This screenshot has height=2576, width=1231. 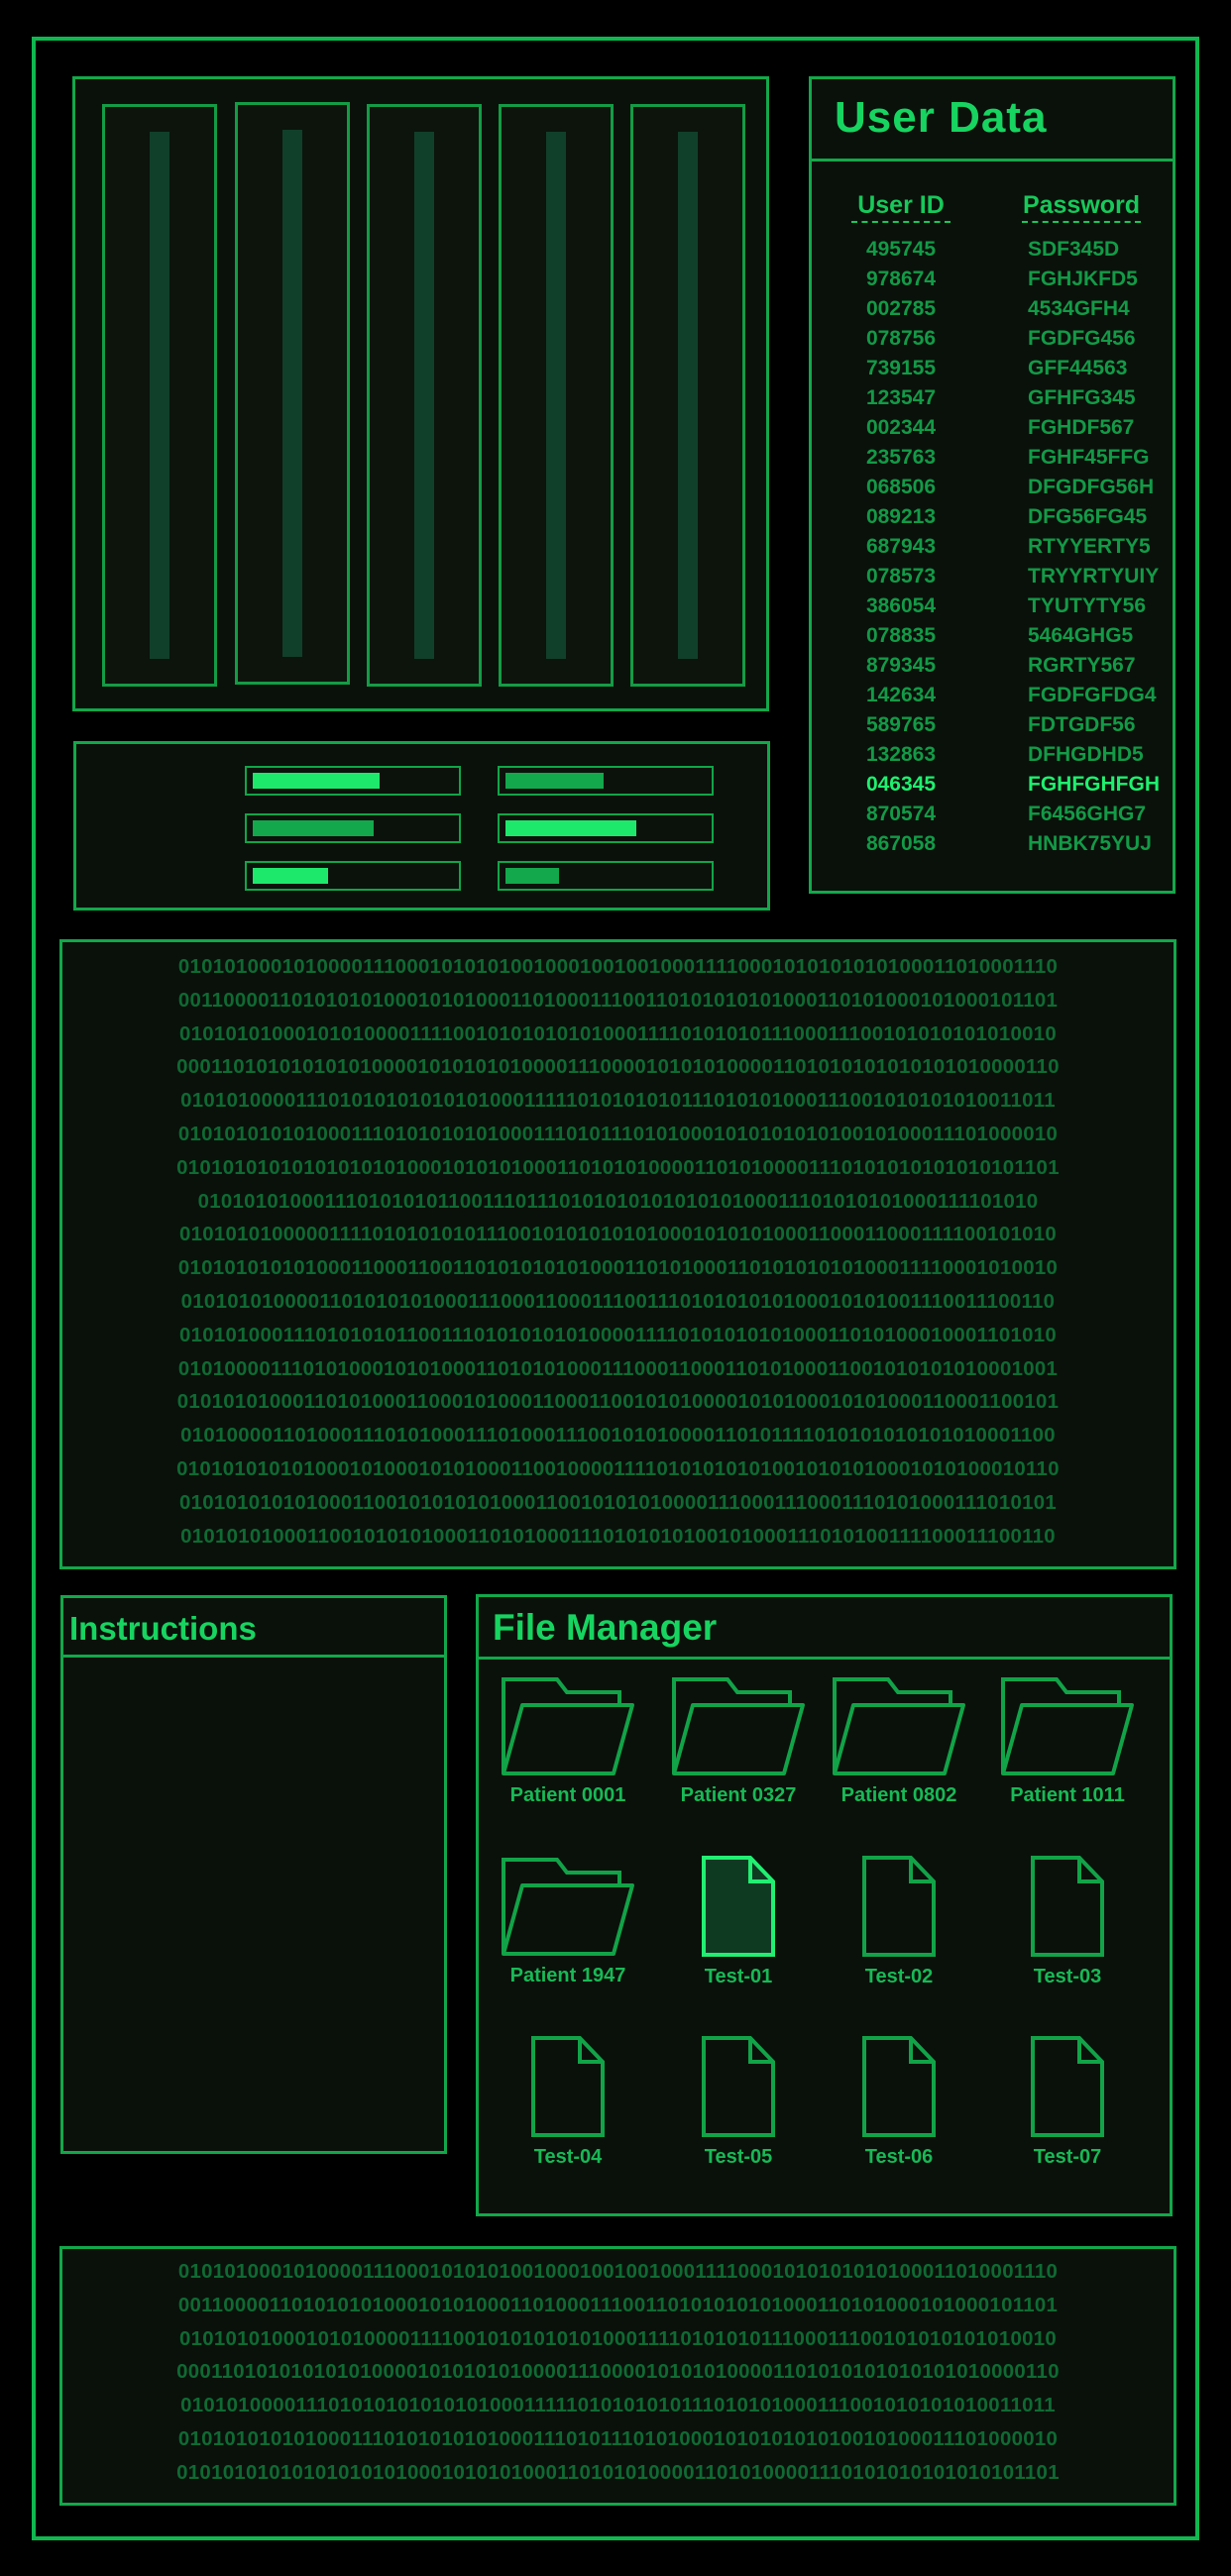 I want to click on user-id-cell: 123547, so click(x=901, y=397).